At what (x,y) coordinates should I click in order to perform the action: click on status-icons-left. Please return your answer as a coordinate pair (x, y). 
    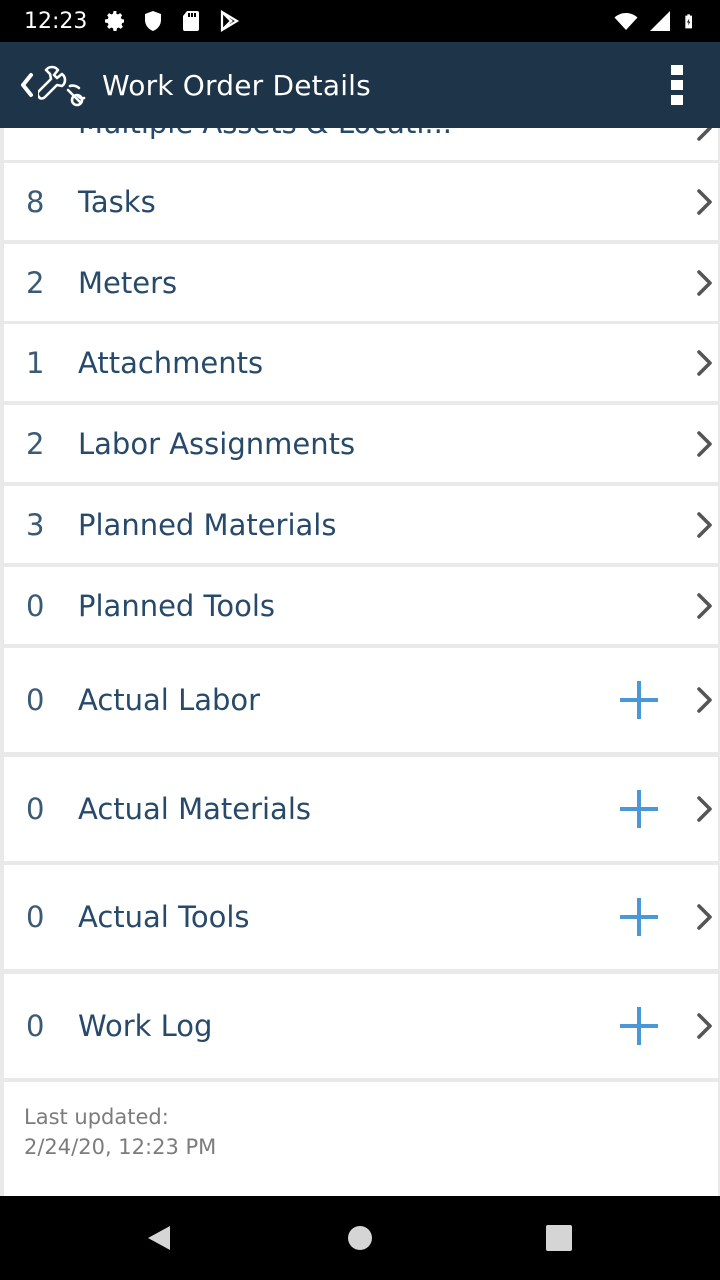
    Looking at the image, I should click on (172, 21).